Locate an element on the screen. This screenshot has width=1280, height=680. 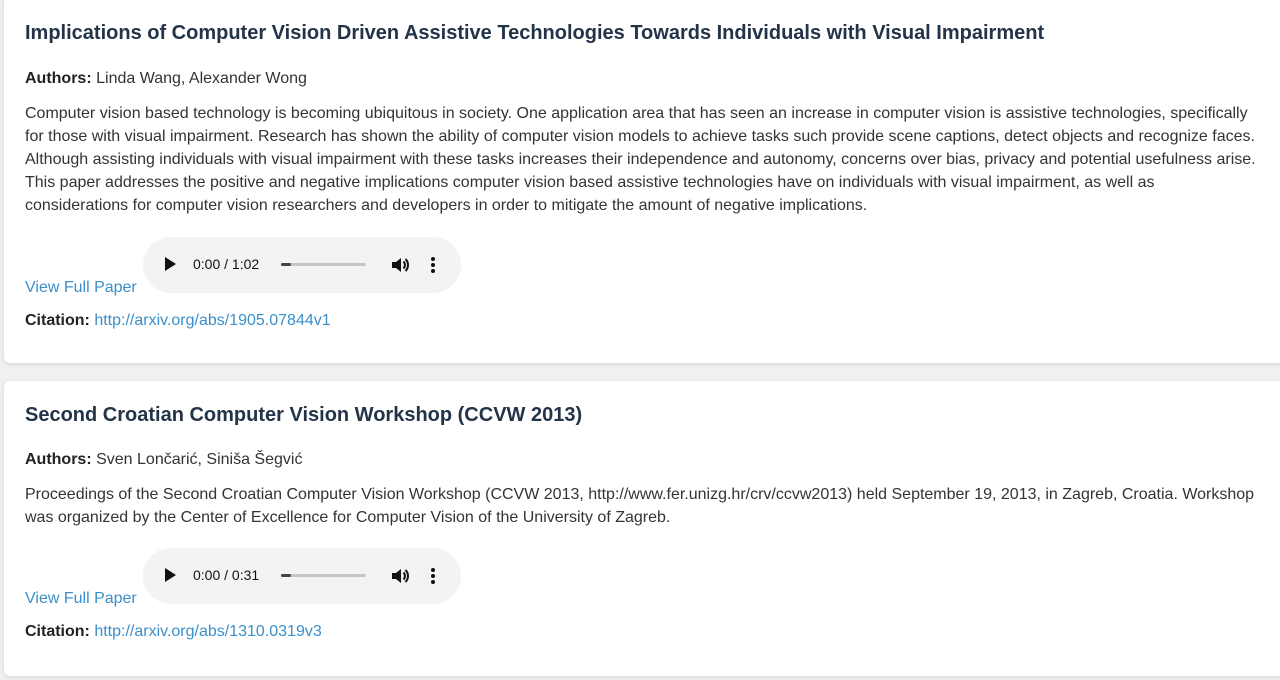
paper-authors: Authors: Linda Wang, Alexander Wong is located at coordinates (166, 79).